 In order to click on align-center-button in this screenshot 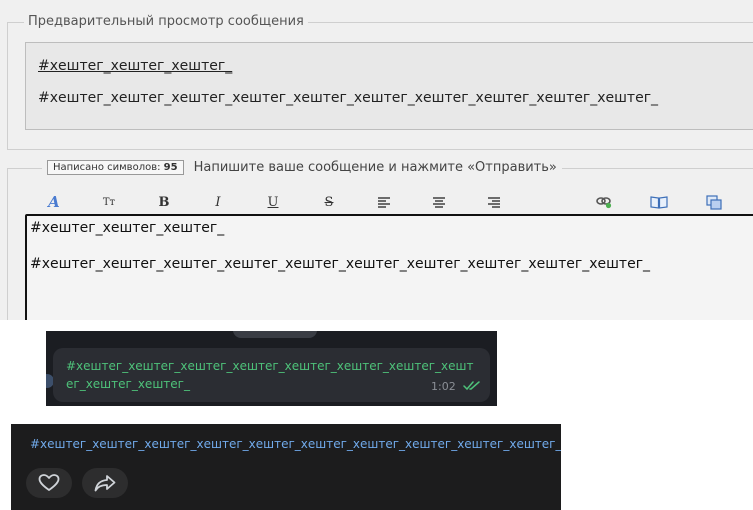, I will do `click(439, 202)`.